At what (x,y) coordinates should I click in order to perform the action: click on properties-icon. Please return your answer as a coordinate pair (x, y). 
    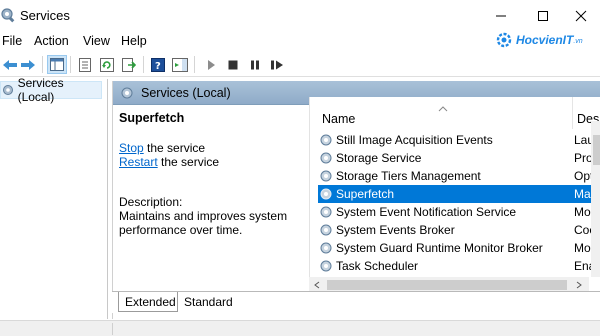
    Looking at the image, I should click on (85, 64).